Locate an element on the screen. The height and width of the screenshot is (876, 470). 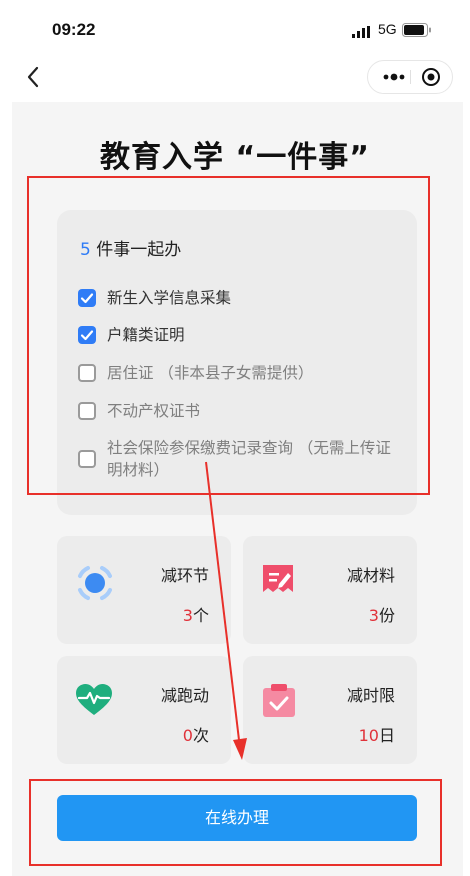
stat-value: 3个 is located at coordinates (196, 614).